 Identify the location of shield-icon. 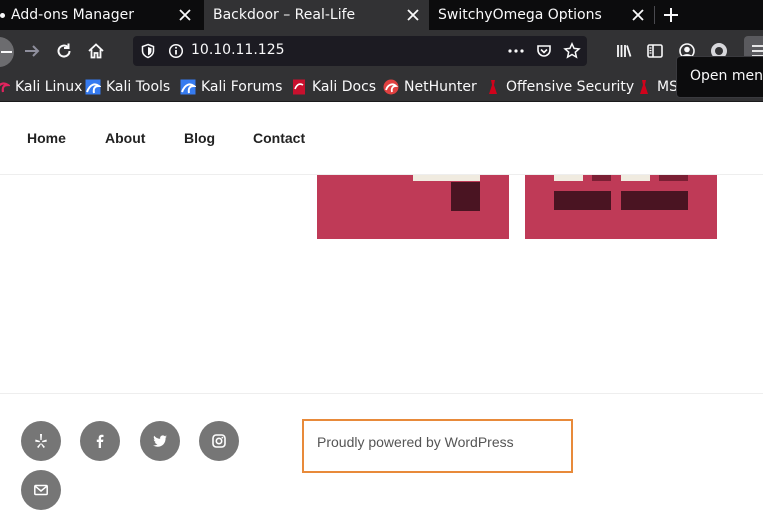
(148, 51).